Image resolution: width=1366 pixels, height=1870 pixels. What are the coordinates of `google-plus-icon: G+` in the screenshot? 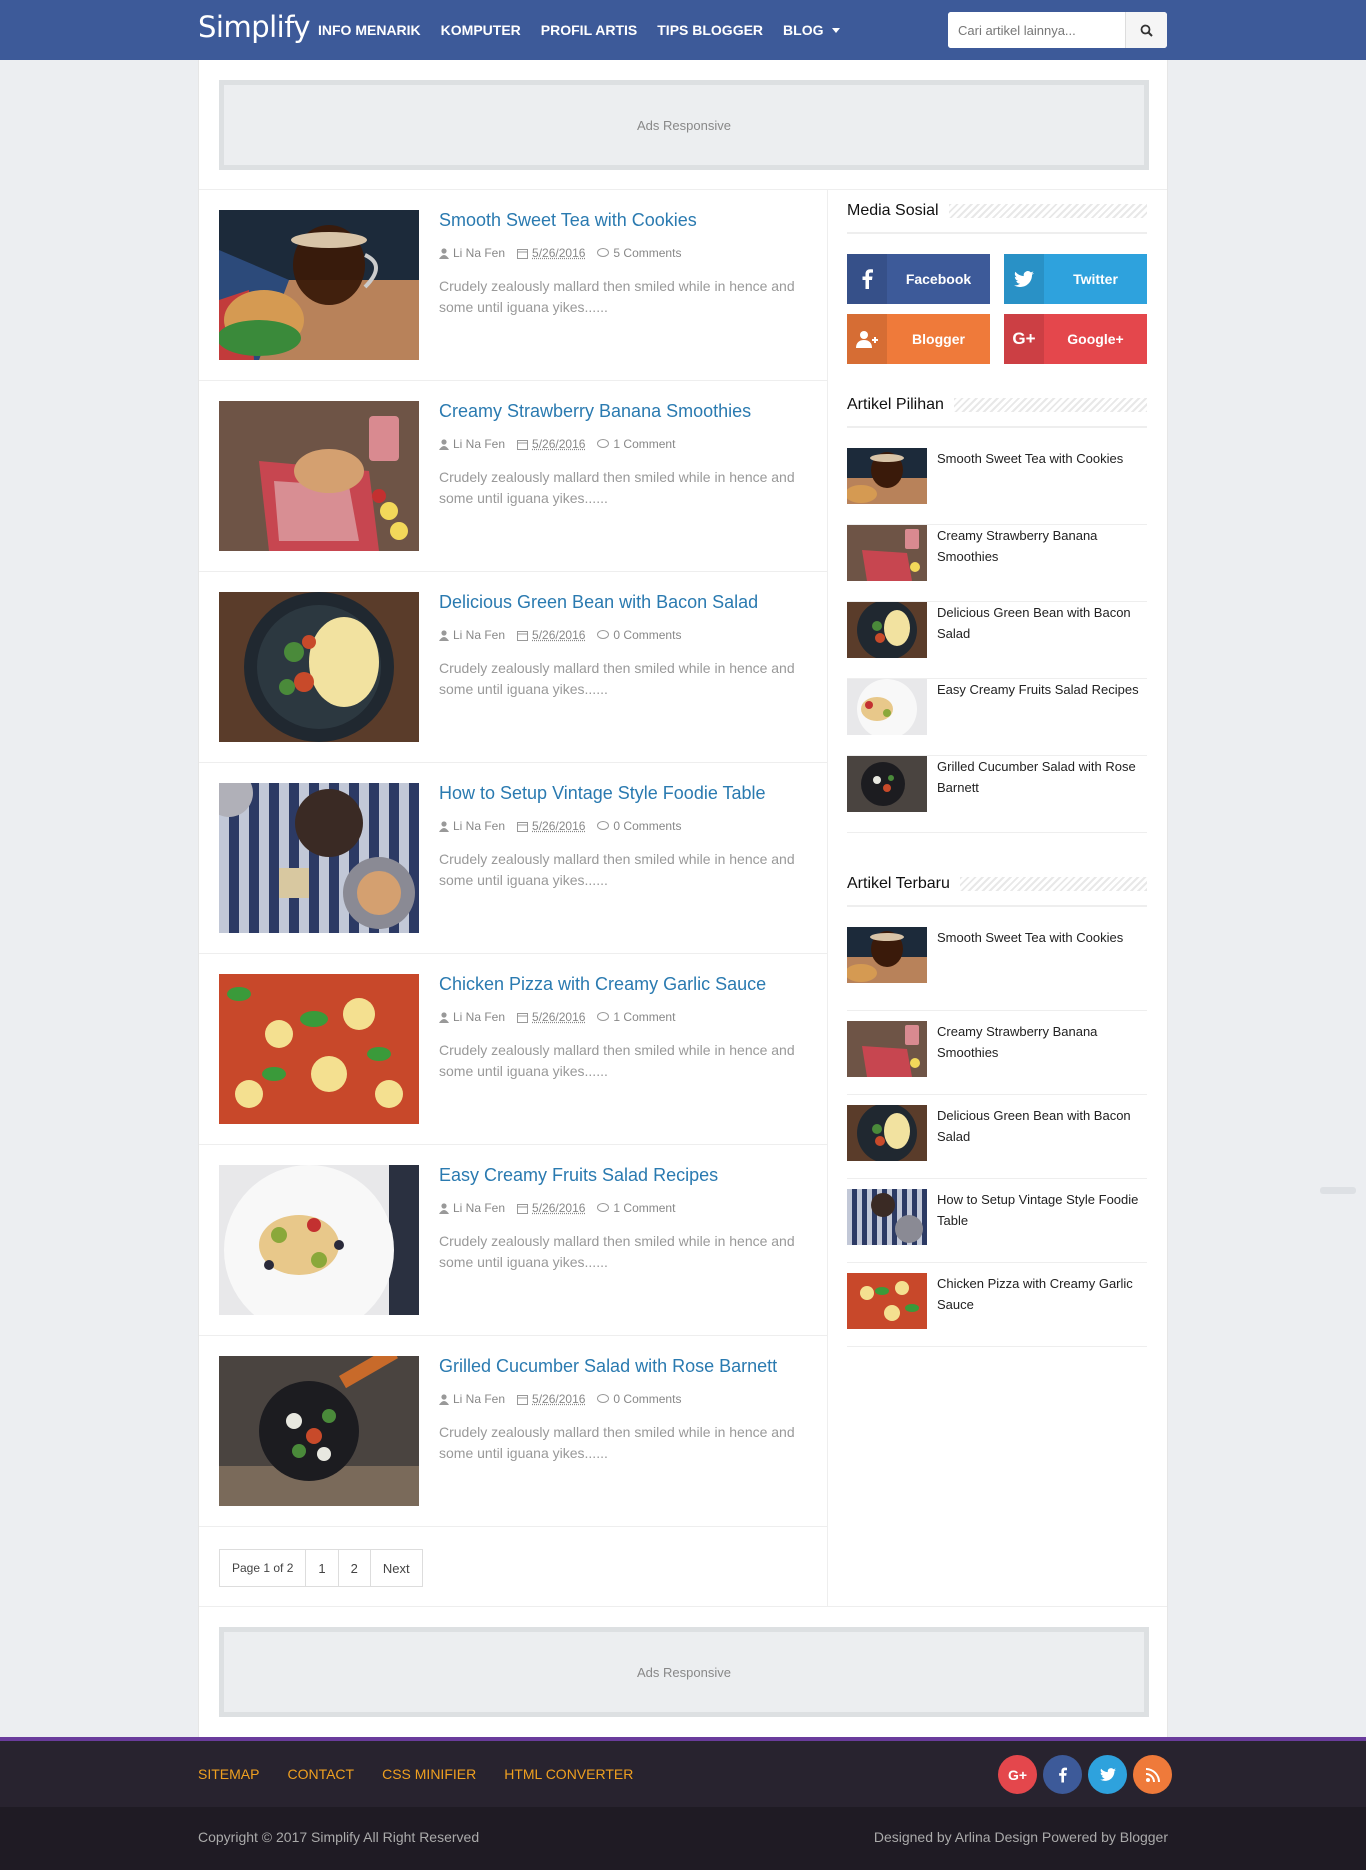 It's located at (1017, 1774).